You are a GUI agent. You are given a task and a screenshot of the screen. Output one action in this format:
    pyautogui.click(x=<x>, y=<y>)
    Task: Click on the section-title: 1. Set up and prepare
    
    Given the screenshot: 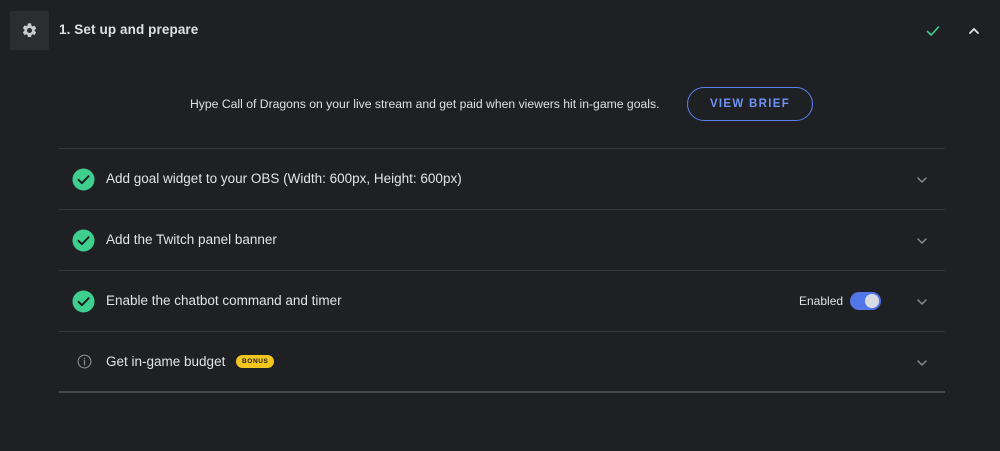 What is the action you would take?
    pyautogui.click(x=129, y=29)
    